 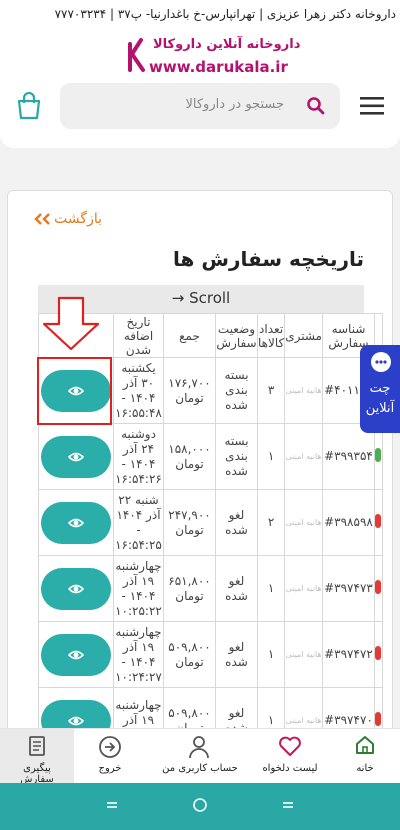 I want to click on nav-logout: خروج, so click(x=110, y=756).